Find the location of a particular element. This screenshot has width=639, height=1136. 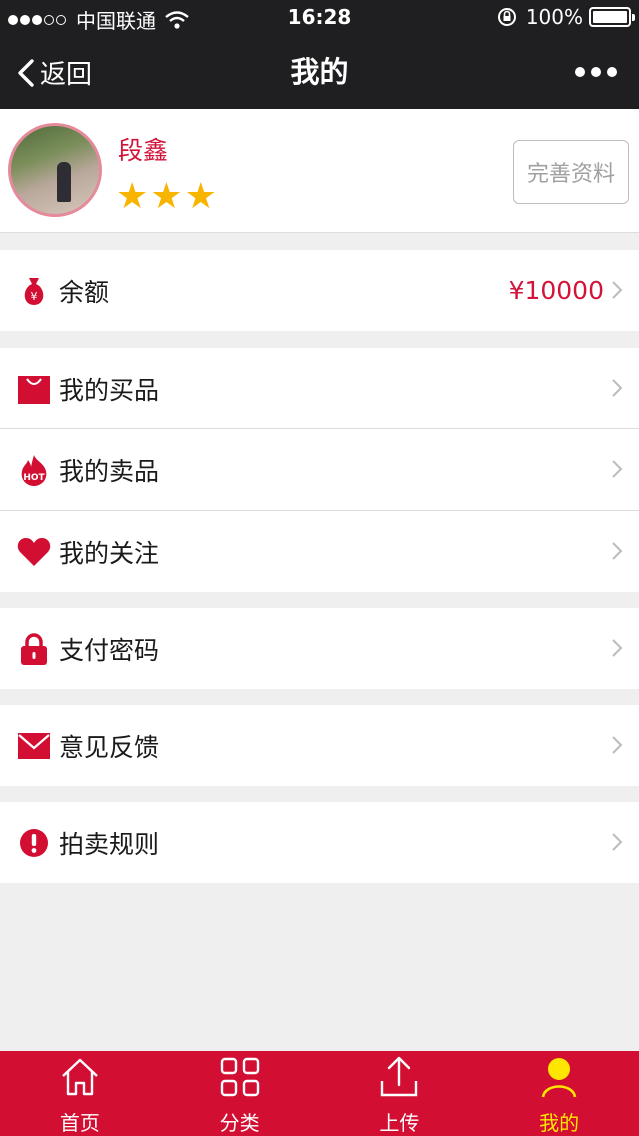

tab-category-label: 分类 is located at coordinates (239, 1123).